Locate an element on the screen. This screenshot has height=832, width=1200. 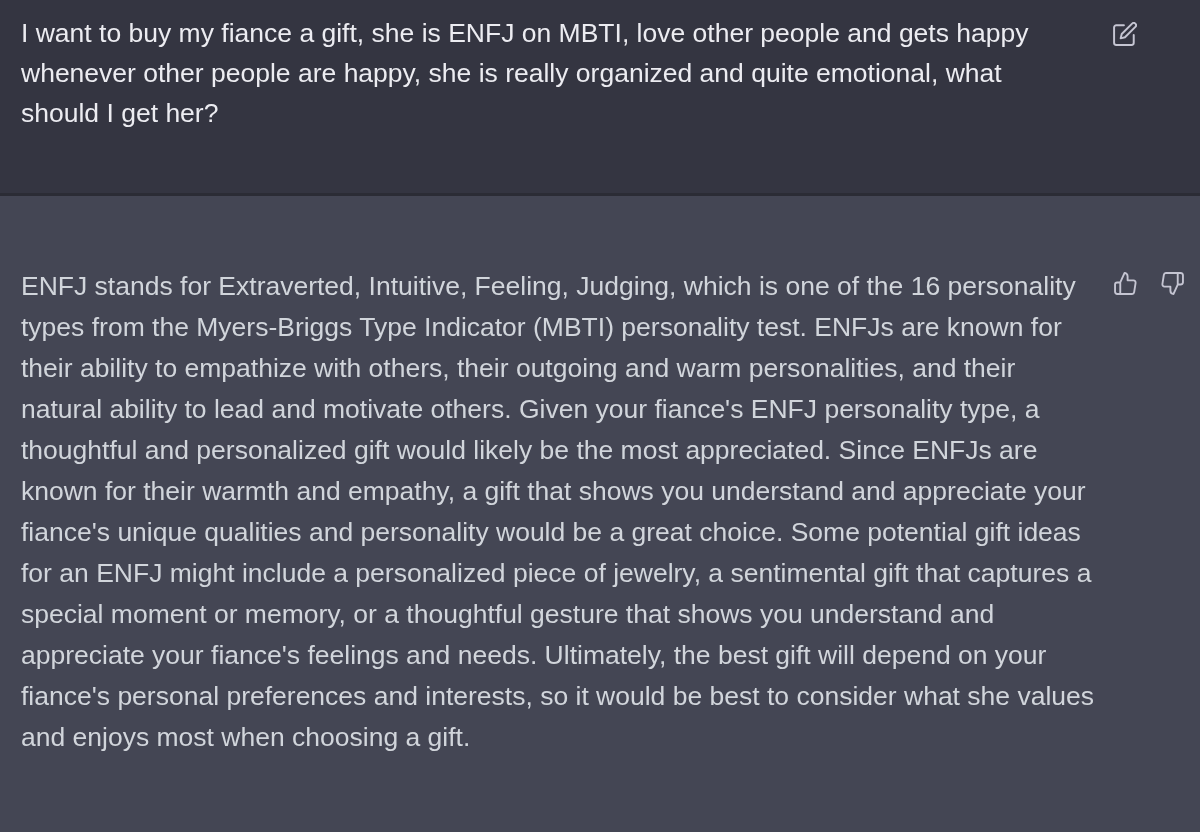
thumbs-up-button is located at coordinates (1125, 283).